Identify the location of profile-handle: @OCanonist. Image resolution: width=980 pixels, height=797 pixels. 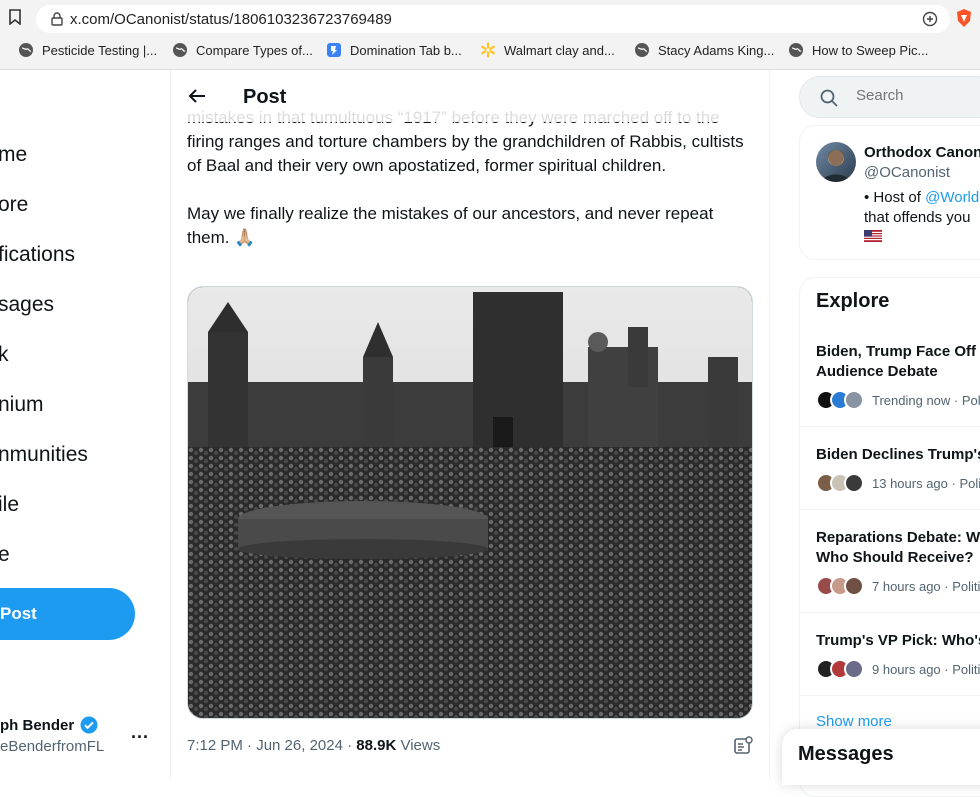
(907, 172).